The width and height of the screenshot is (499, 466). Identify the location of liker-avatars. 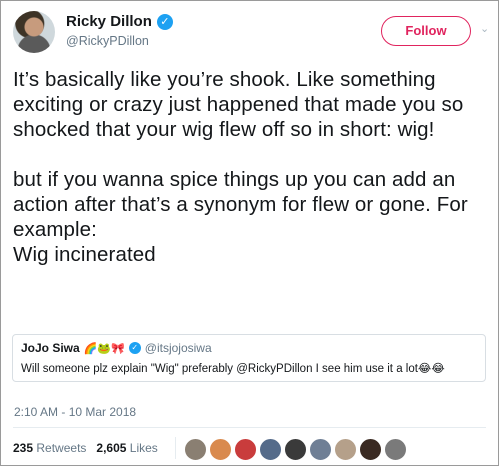
(296, 449).